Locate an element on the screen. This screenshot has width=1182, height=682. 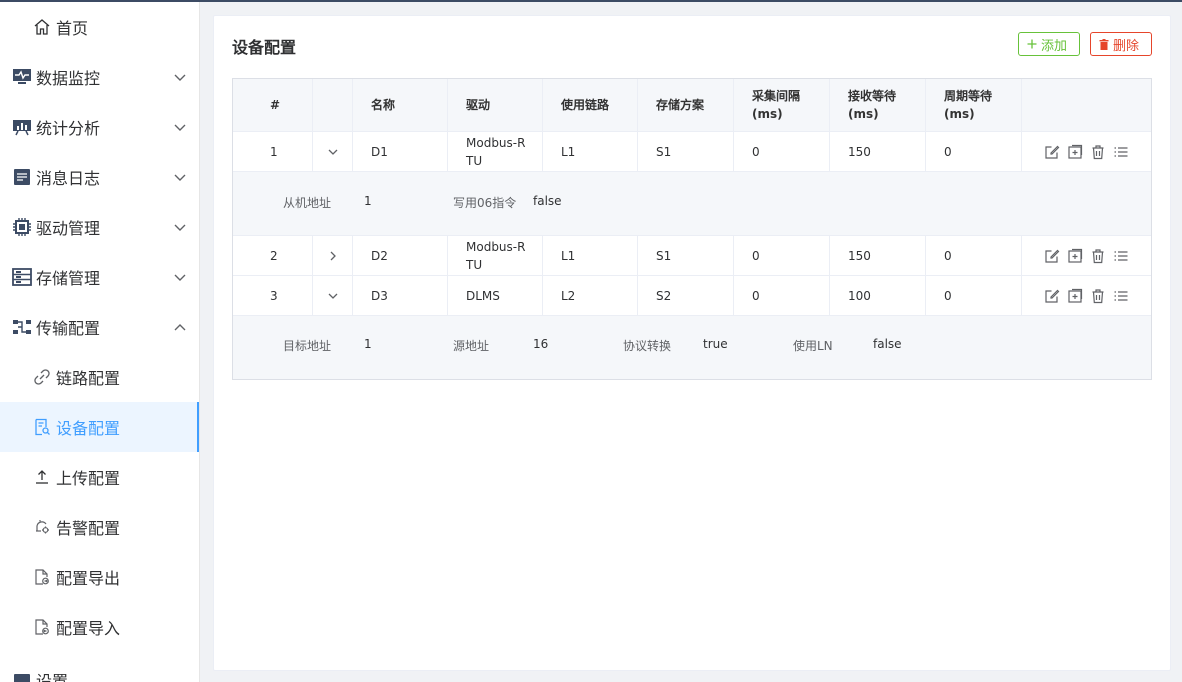
add-button: 添加 is located at coordinates (1049, 44).